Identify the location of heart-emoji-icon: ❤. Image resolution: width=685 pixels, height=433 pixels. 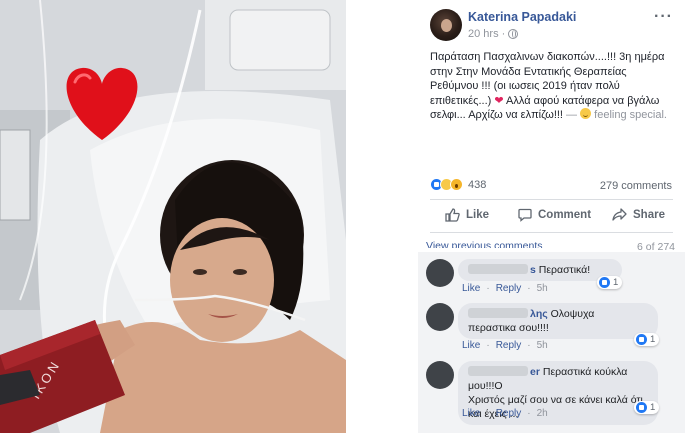
(499, 100).